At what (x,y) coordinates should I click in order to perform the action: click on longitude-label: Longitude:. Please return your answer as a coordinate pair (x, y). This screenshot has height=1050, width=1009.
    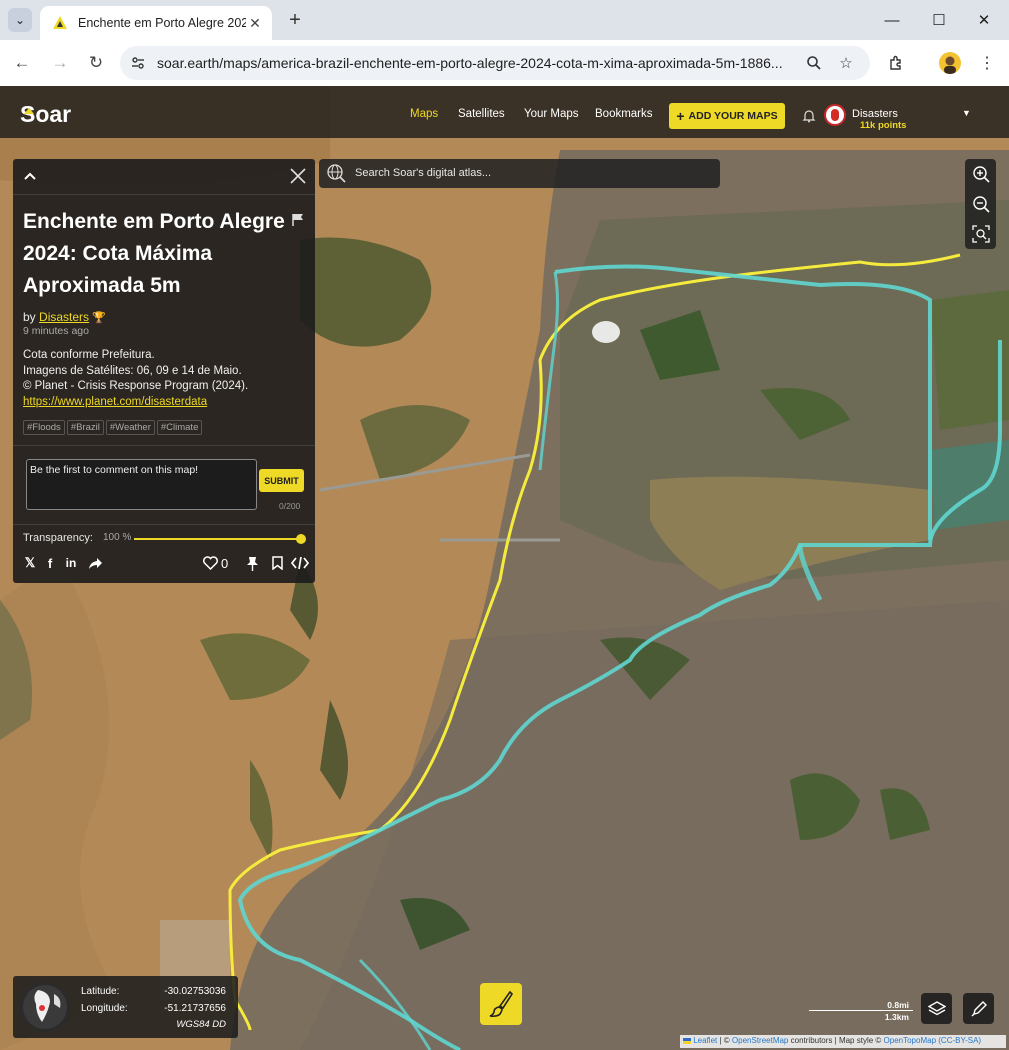
    Looking at the image, I should click on (104, 1008).